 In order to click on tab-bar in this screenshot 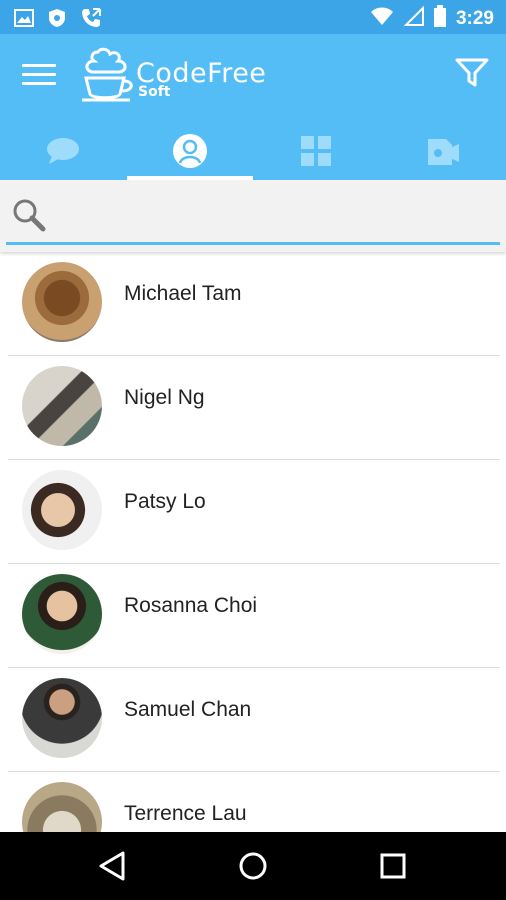, I will do `click(253, 151)`.